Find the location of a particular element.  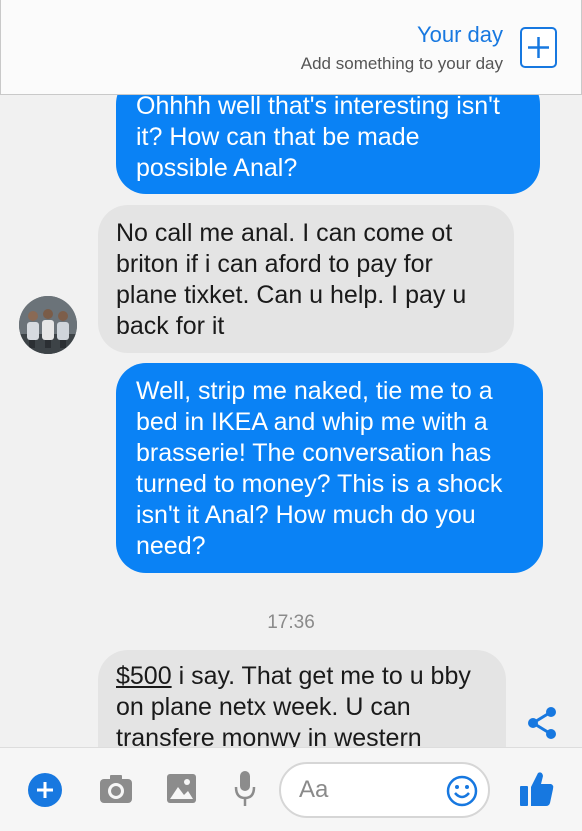

microphone-icon is located at coordinates (245, 789).